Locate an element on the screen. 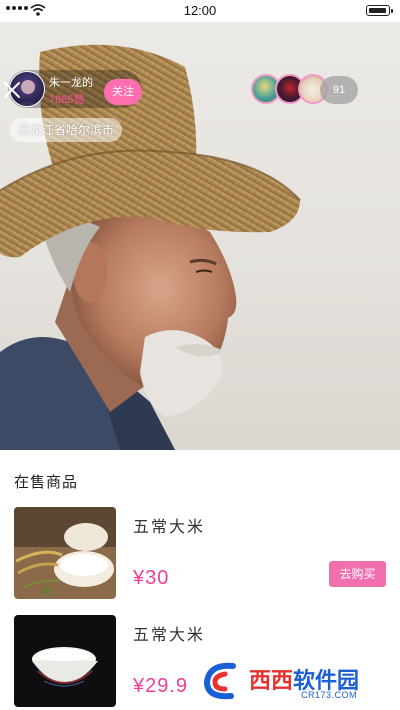  viewer-count-badge: 91 is located at coordinates (339, 90).